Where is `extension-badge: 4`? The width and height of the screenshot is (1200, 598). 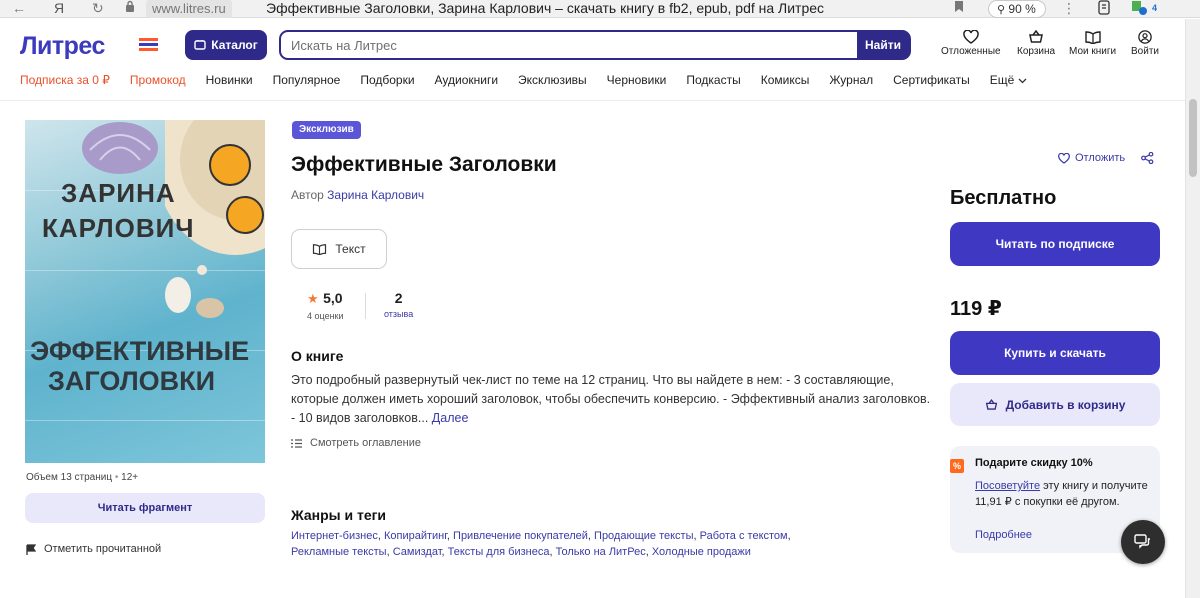
extension-badge: 4 is located at coordinates (1155, 8).